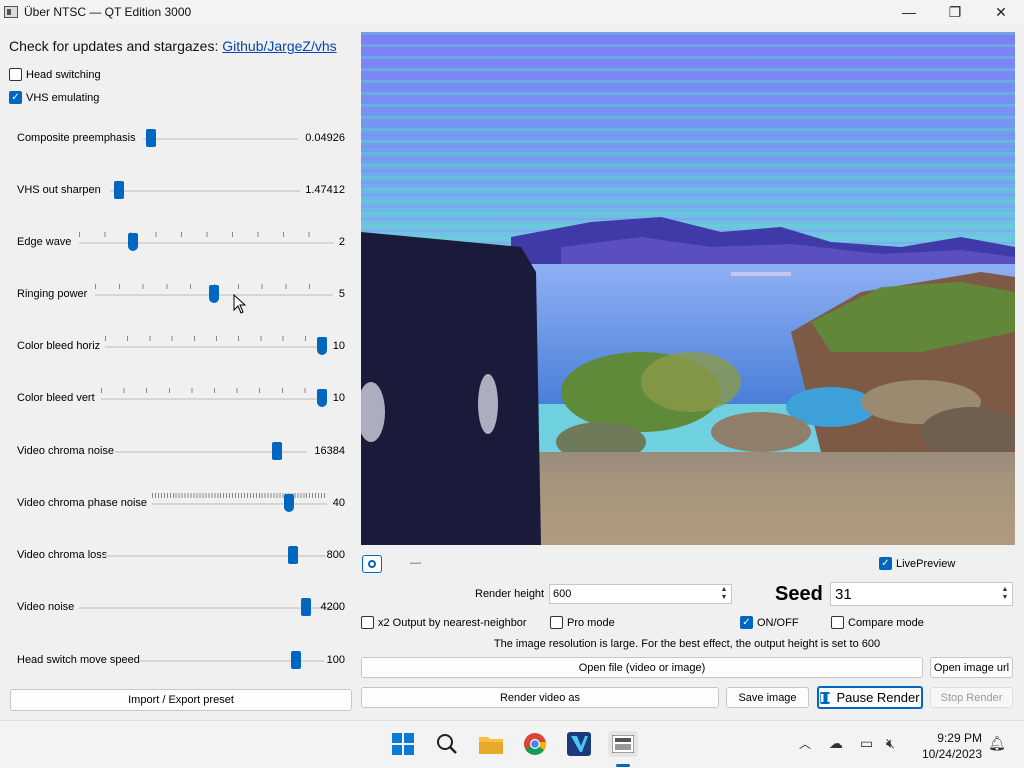 Image resolution: width=1024 pixels, height=768 pixels. I want to click on pause-render-button: ❚❚ Pause Render, so click(870, 697).